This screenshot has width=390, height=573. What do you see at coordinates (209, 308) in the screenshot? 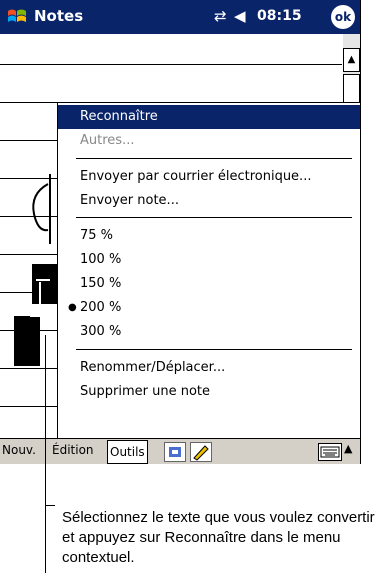
I see `menu-item-zoom-200: ● 200 %` at bounding box center [209, 308].